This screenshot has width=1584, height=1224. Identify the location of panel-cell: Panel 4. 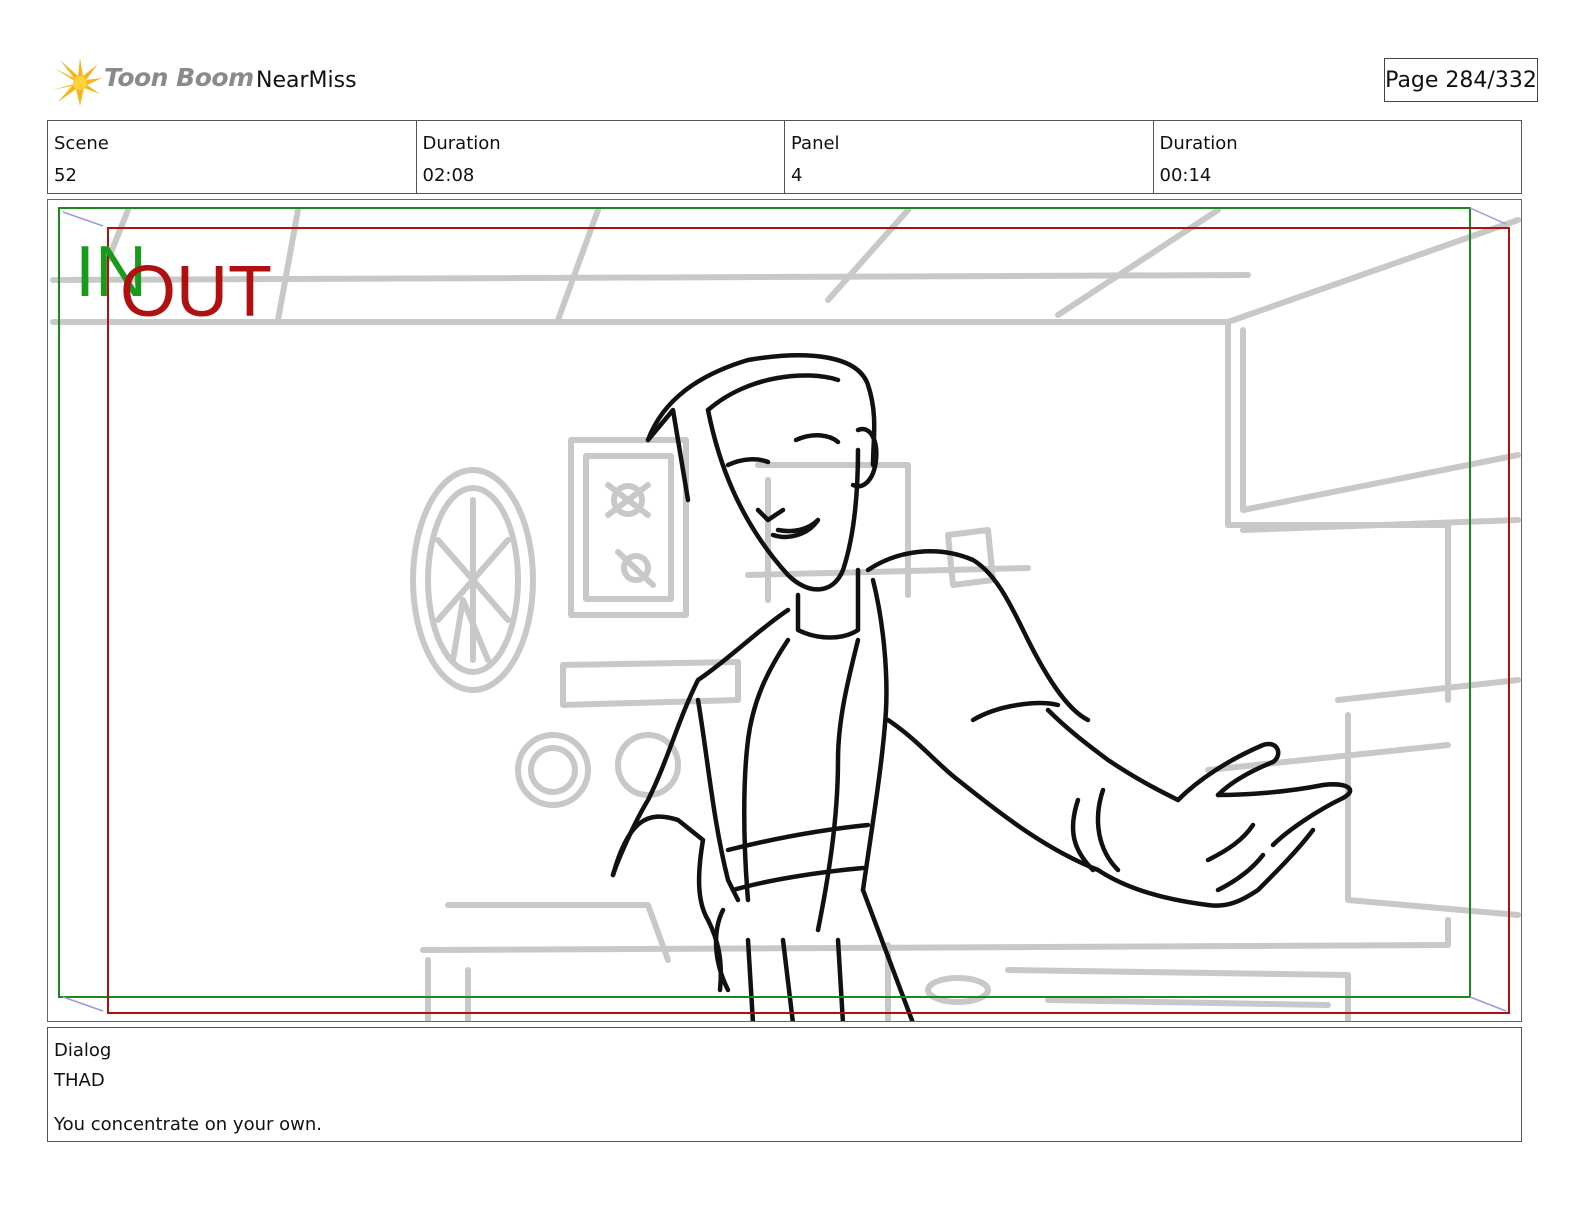
(969, 157).